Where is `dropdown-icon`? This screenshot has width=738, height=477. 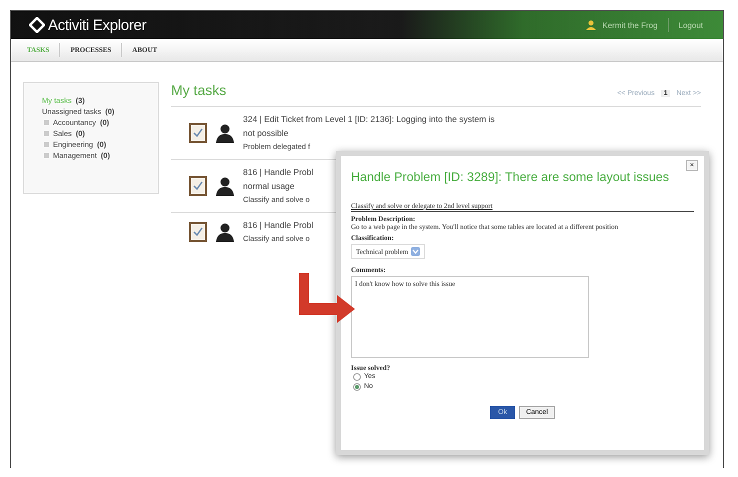
dropdown-icon is located at coordinates (415, 251).